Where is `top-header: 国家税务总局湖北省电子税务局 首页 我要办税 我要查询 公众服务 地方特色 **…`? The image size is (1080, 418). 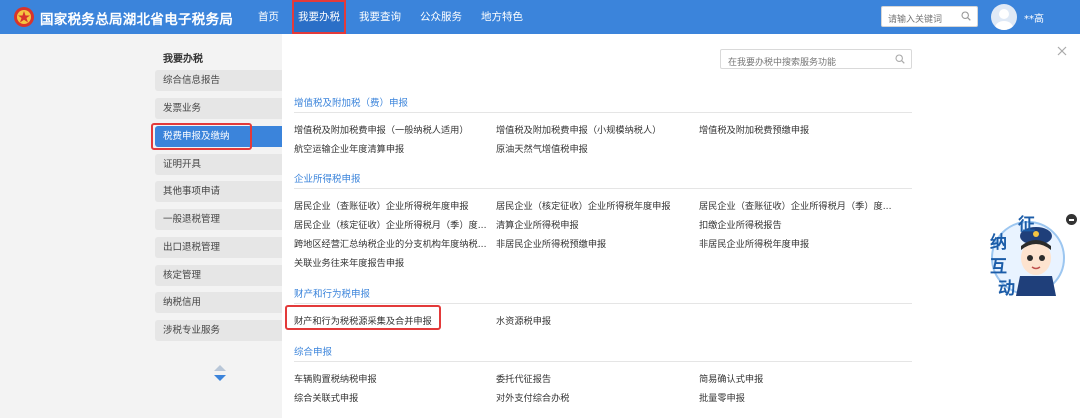 top-header: 国家税务总局湖北省电子税务局 首页 我要办税 我要查询 公众服务 地方特色 **… is located at coordinates (540, 17).